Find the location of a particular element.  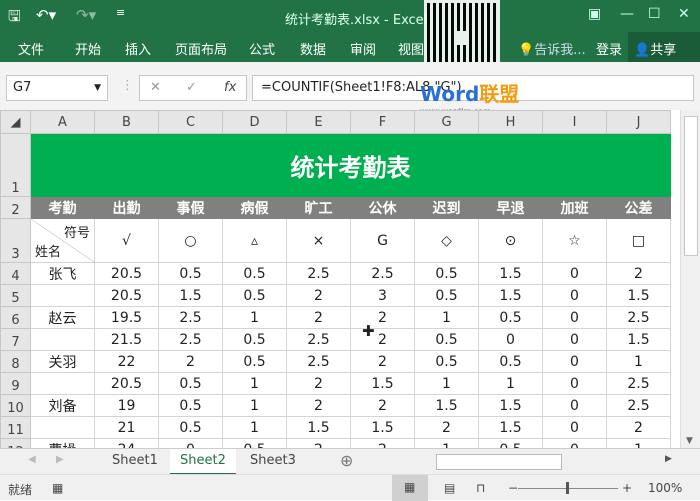

name-cell: 赵云 is located at coordinates (62, 317).